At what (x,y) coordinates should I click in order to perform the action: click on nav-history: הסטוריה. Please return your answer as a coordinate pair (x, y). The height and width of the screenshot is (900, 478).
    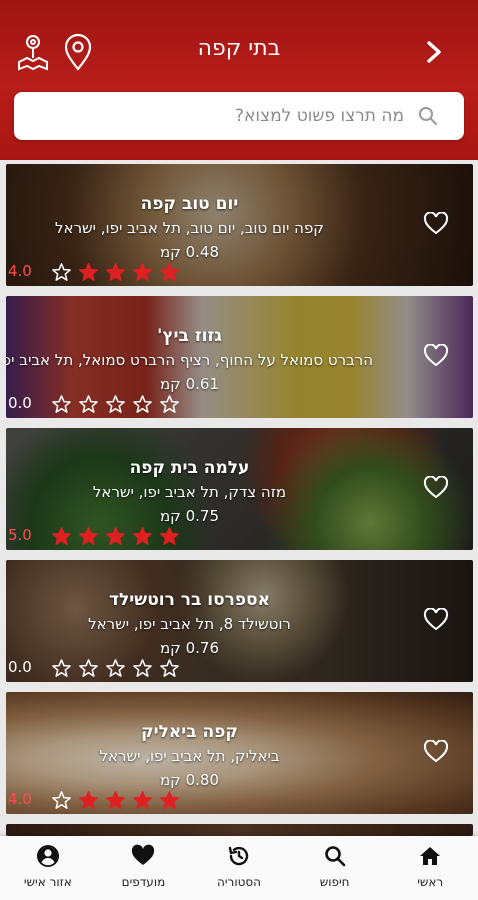
    Looking at the image, I should click on (239, 868).